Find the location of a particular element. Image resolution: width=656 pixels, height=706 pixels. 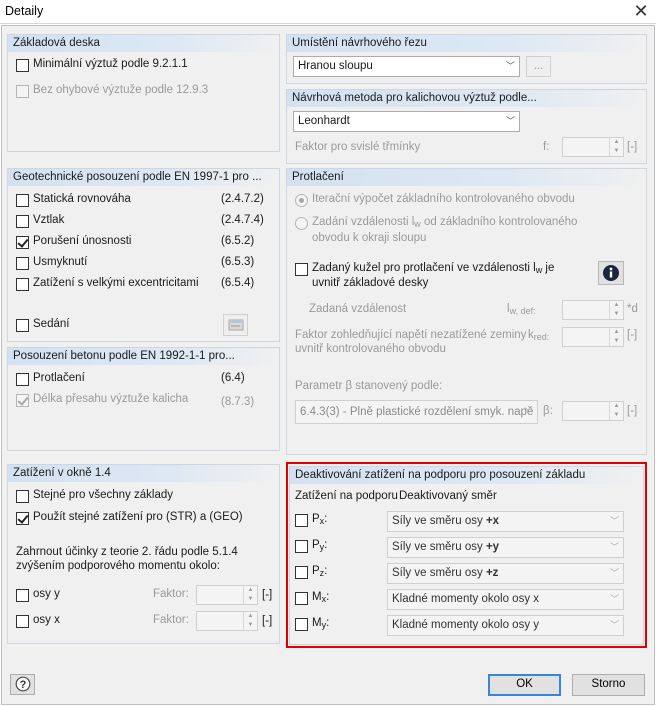

min-reinforcement-checkbox is located at coordinates (22, 65).